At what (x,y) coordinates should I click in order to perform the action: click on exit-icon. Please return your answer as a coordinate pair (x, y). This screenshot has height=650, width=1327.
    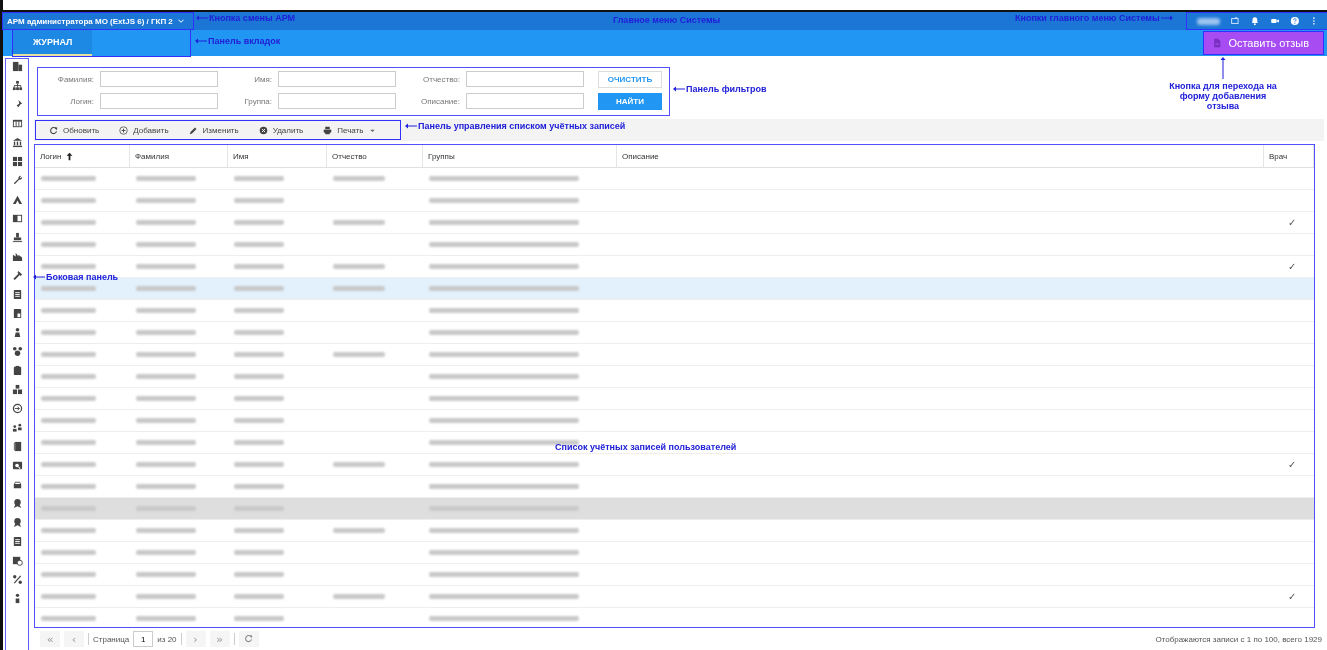
    Looking at the image, I should click on (17, 408).